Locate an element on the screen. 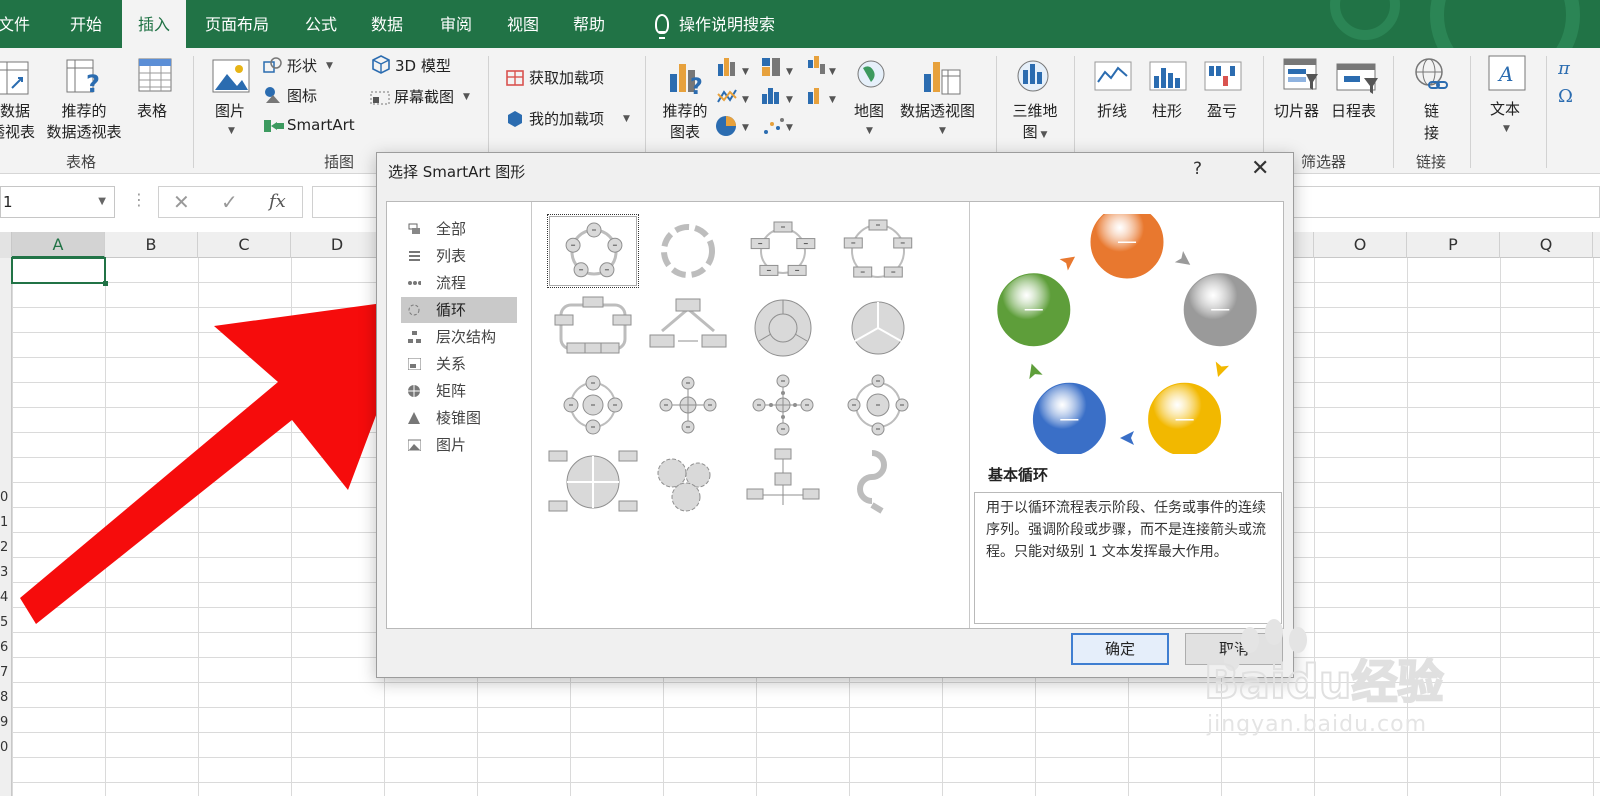  tell-me-search: 操作说明搜索 is located at coordinates (727, 24).